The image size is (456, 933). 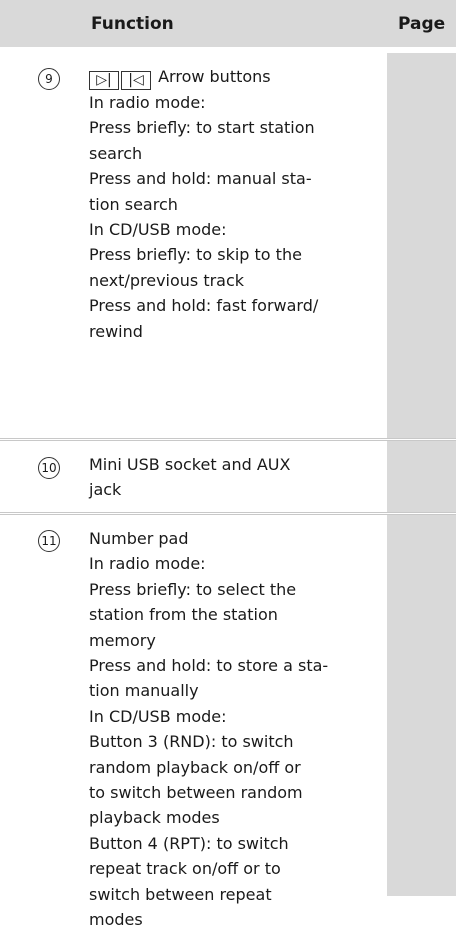 I want to click on text-line: switch between repeat, so click(x=180, y=894).